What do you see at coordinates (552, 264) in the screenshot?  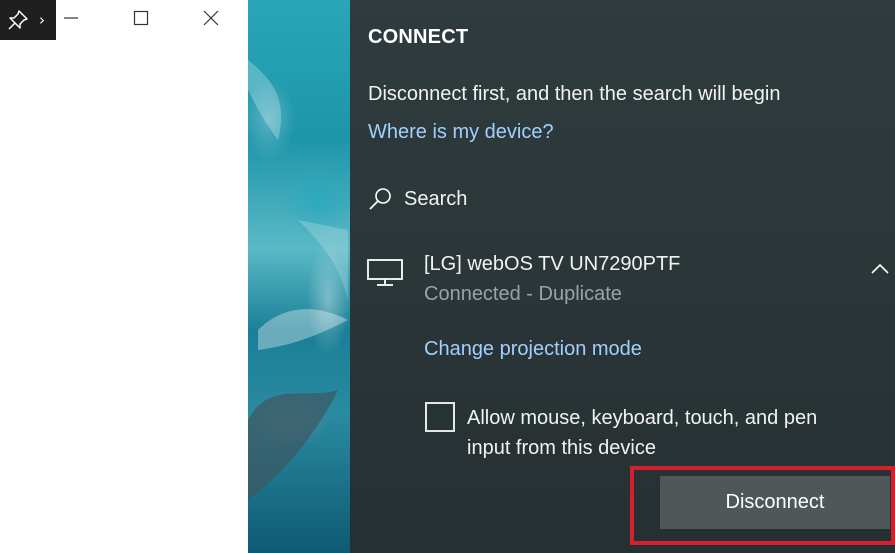 I see `device-name: [LG] webOS TV UN7290PTF` at bounding box center [552, 264].